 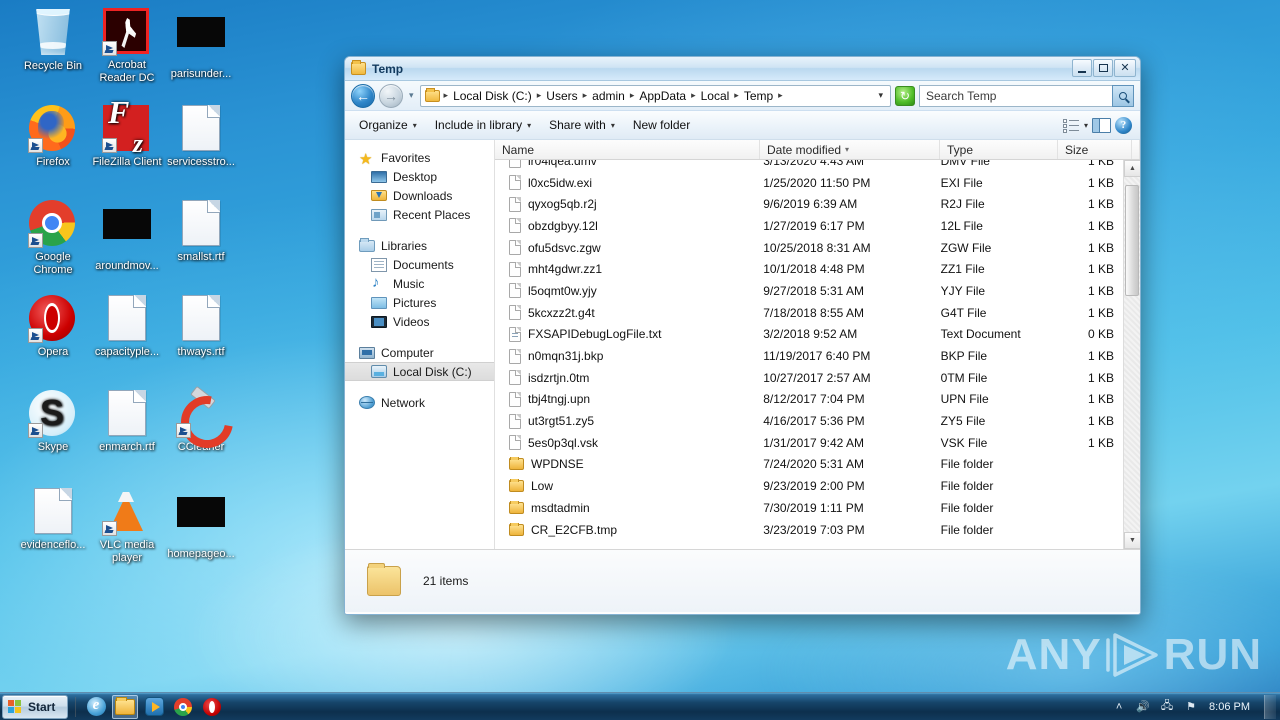 I want to click on back-button: ←, so click(x=363, y=95).